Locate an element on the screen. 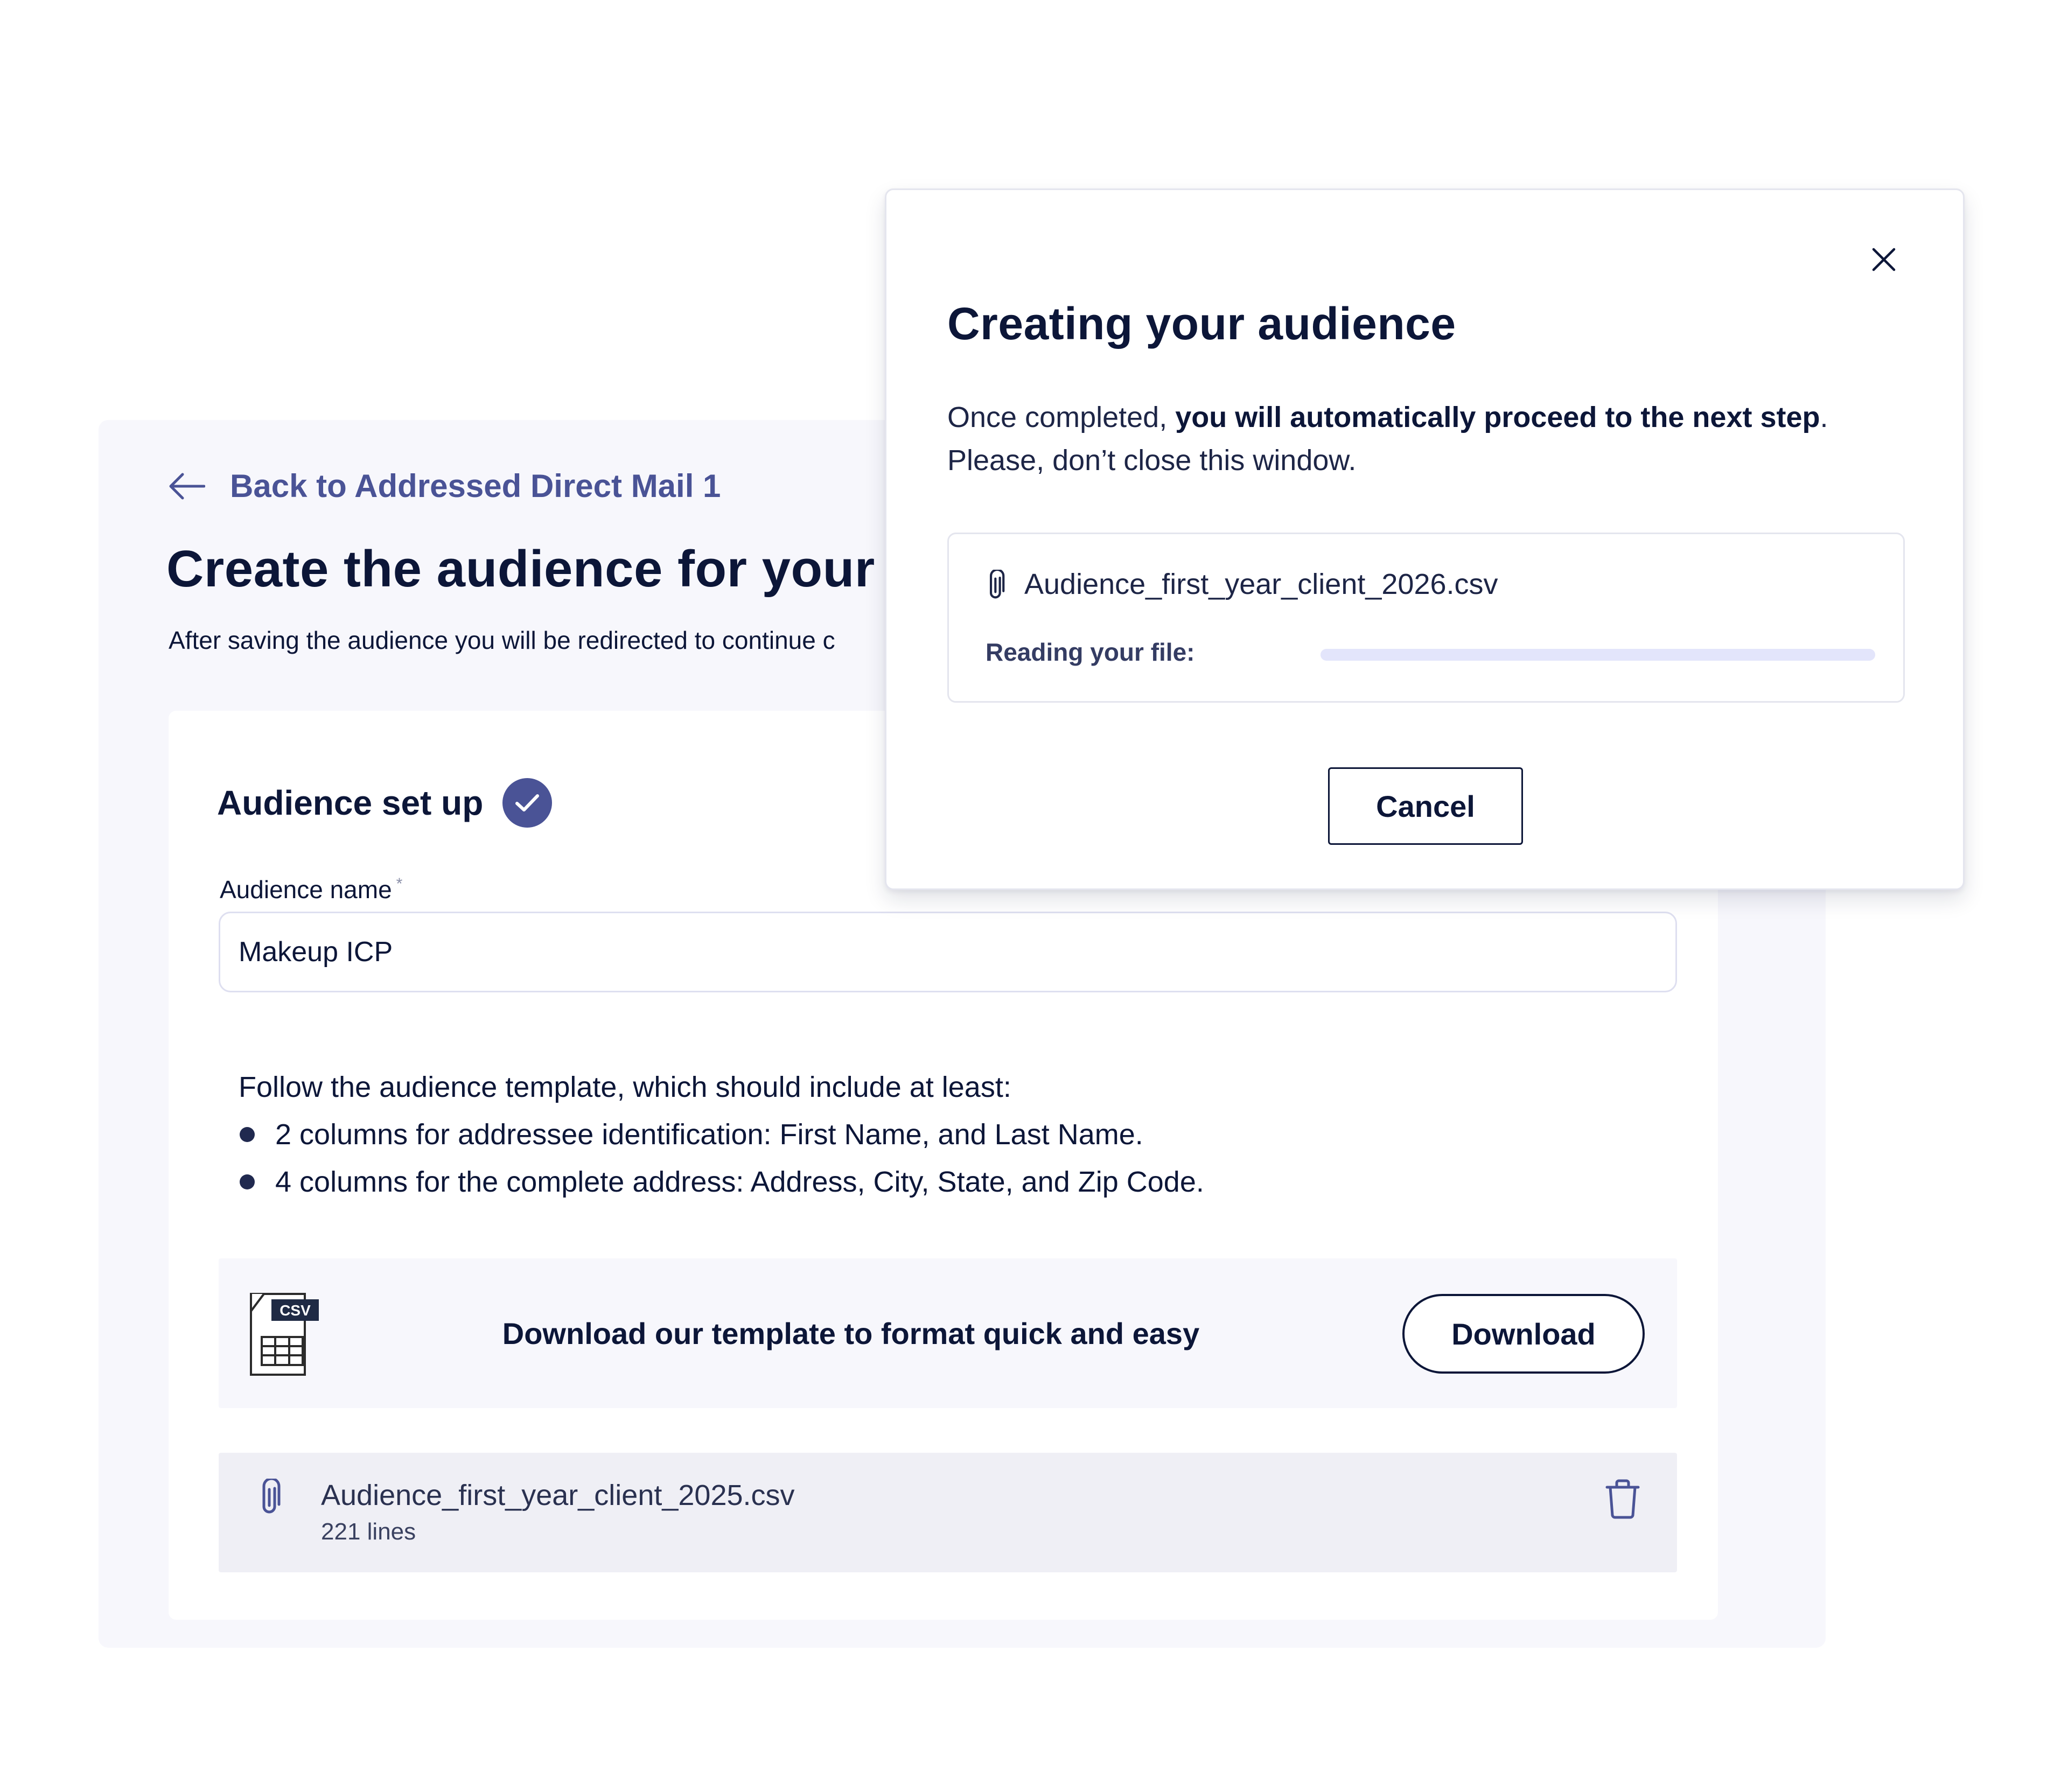 The image size is (2068, 1792). audience-name-label-text: Audience name is located at coordinates (306, 890).